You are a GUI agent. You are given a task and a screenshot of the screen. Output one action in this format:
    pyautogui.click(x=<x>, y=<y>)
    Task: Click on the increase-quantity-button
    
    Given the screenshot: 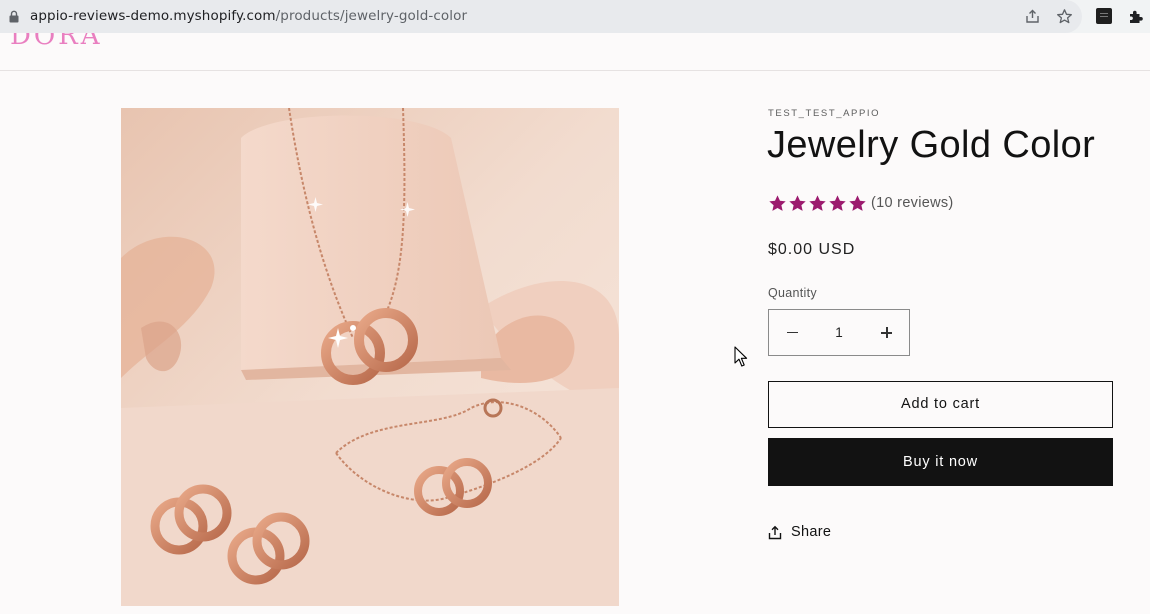 What is the action you would take?
    pyautogui.click(x=886, y=332)
    